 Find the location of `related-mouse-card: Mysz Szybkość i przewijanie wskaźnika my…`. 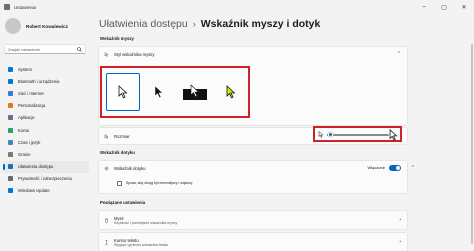

related-mouse-card: Mysz Szybkość i przewijanie wskaźnika my… is located at coordinates (253, 220).